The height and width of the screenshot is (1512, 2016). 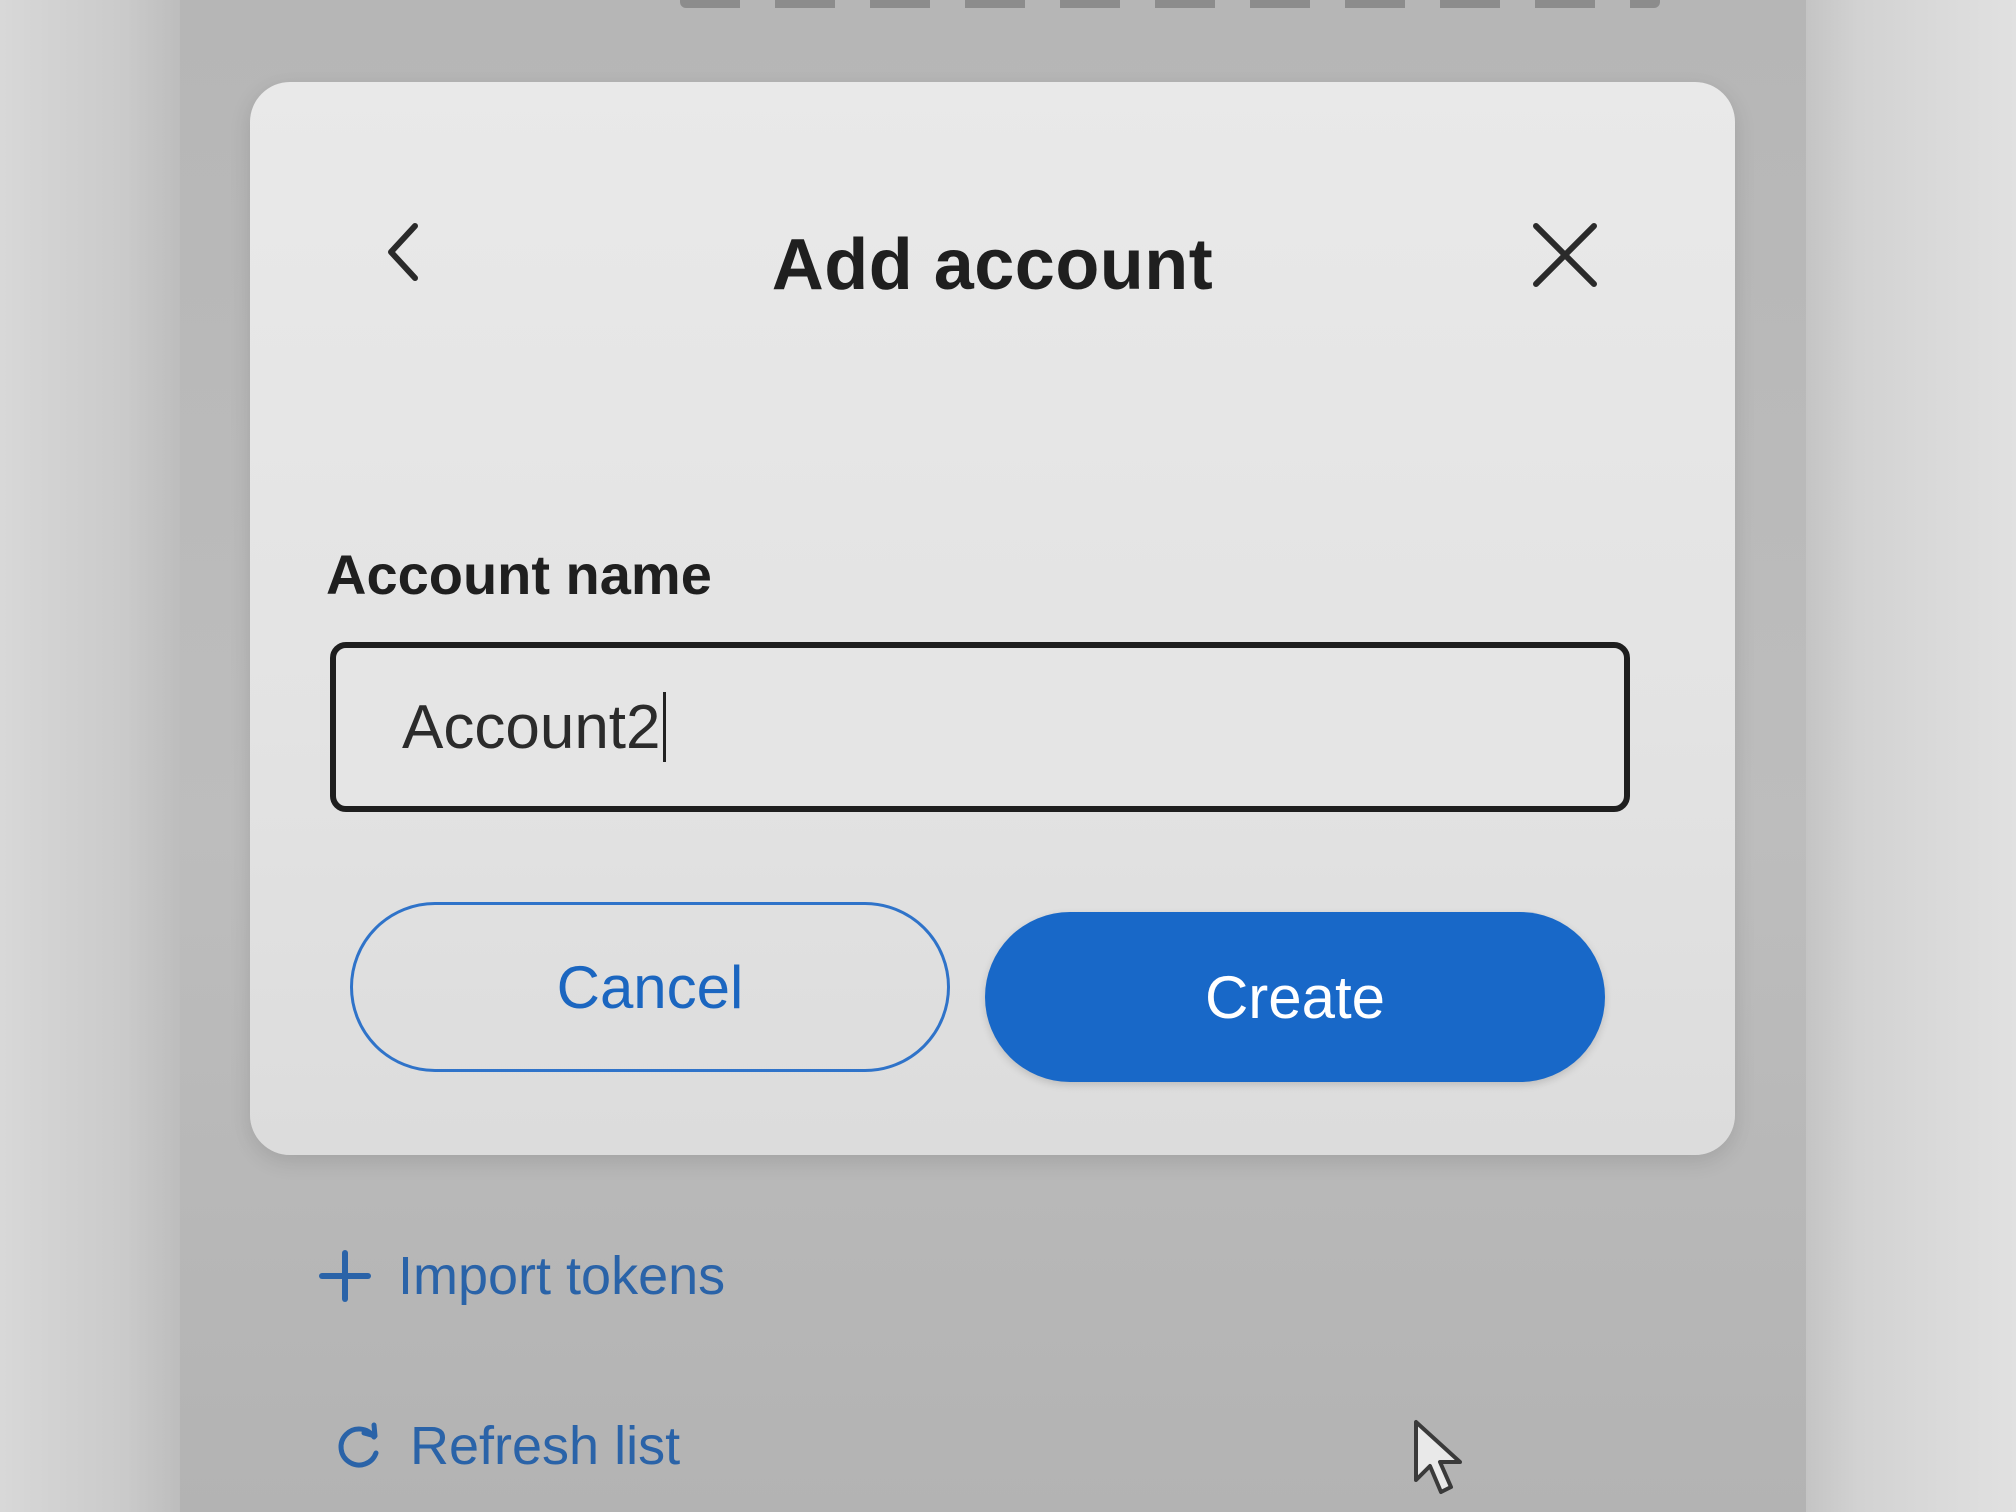 I want to click on cancel-label: Cancel, so click(x=650, y=987).